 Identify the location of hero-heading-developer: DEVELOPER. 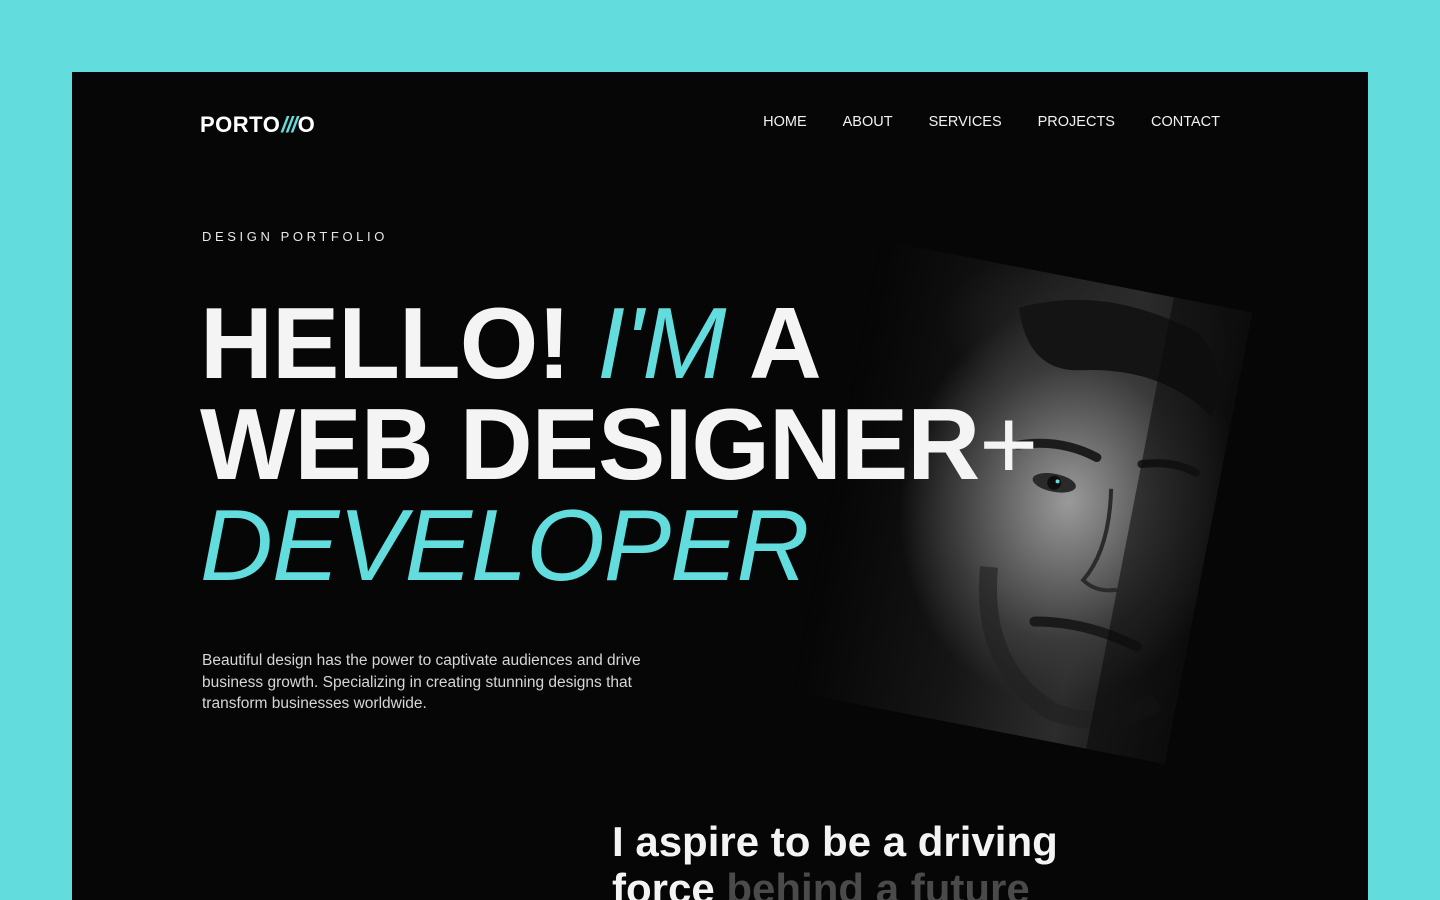
(504, 546).